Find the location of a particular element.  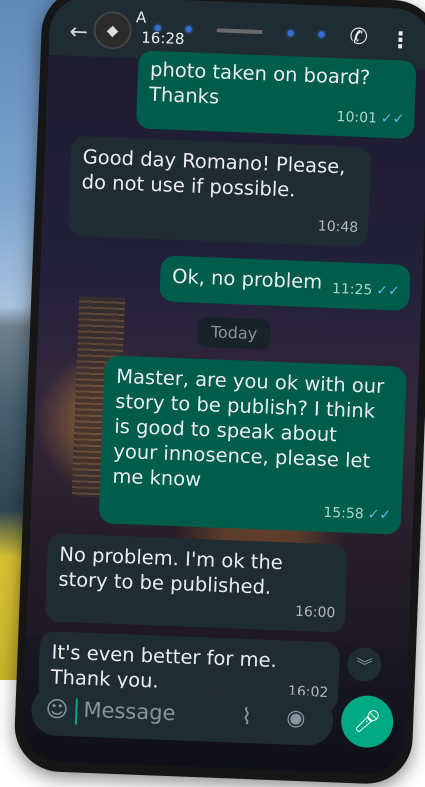

message-bubble-outgoing: Ok, no problem 11:25 ✓✓ is located at coordinates (285, 283).